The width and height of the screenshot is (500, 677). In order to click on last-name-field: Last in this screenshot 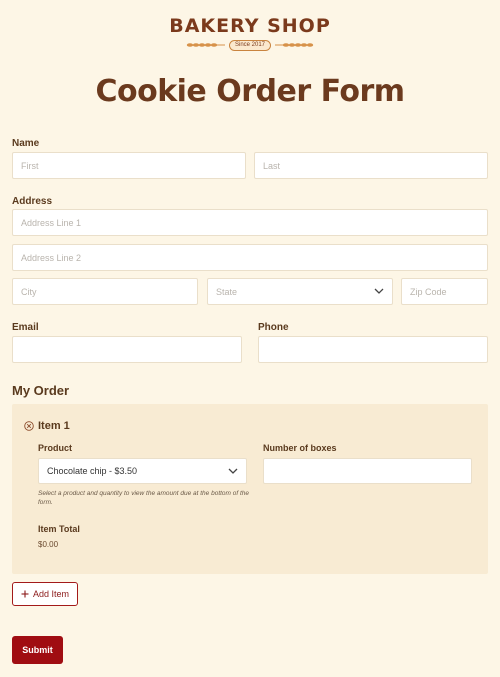, I will do `click(371, 165)`.